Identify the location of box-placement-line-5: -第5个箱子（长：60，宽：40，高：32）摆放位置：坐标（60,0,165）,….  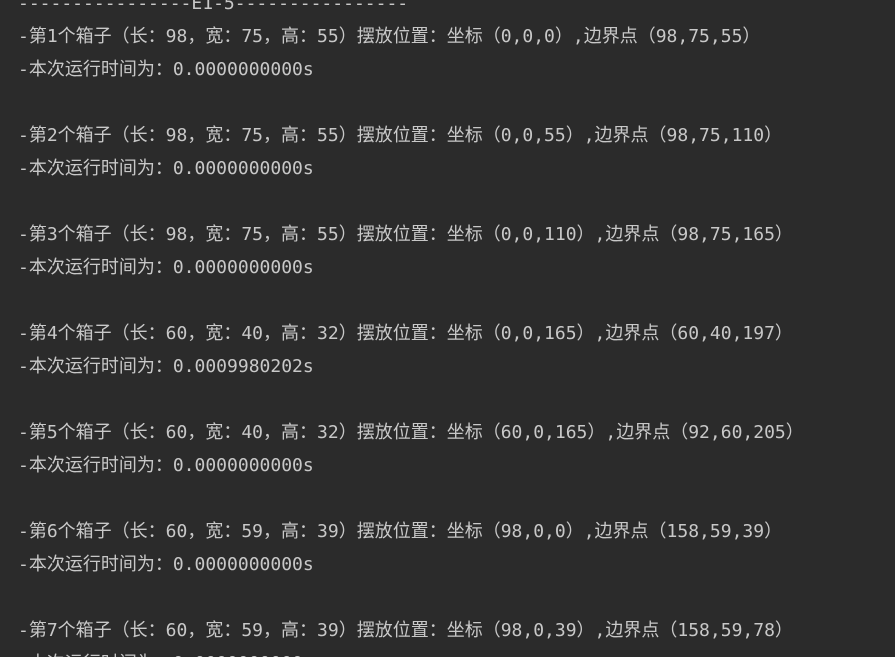
(411, 432).